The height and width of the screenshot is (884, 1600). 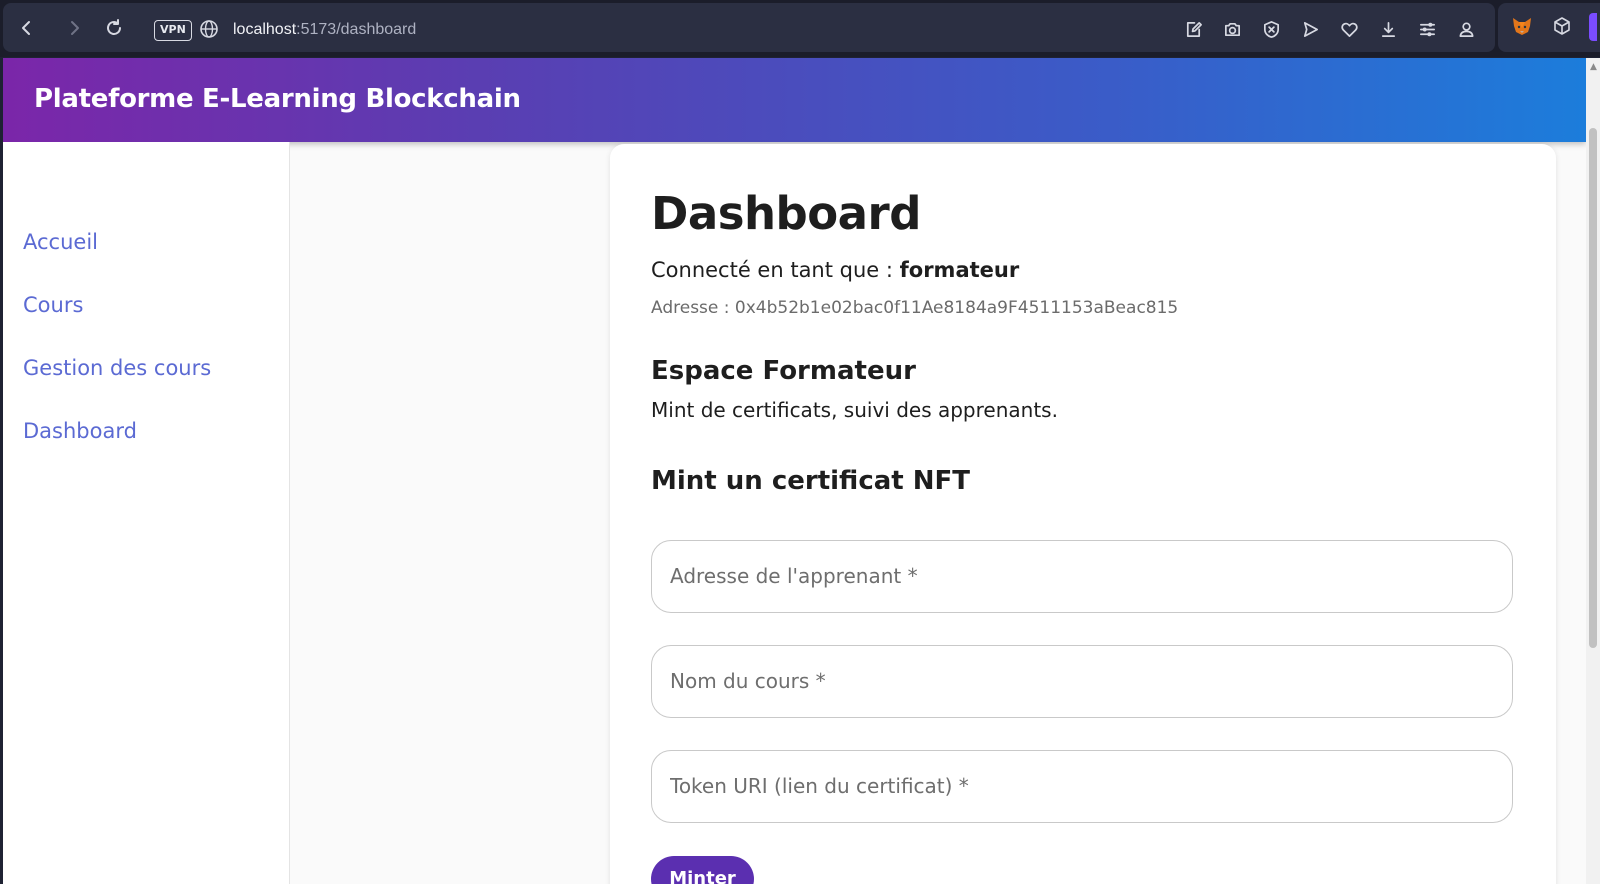 I want to click on browser-chrome: VPN localhost:5173/dashboard, so click(x=800, y=28).